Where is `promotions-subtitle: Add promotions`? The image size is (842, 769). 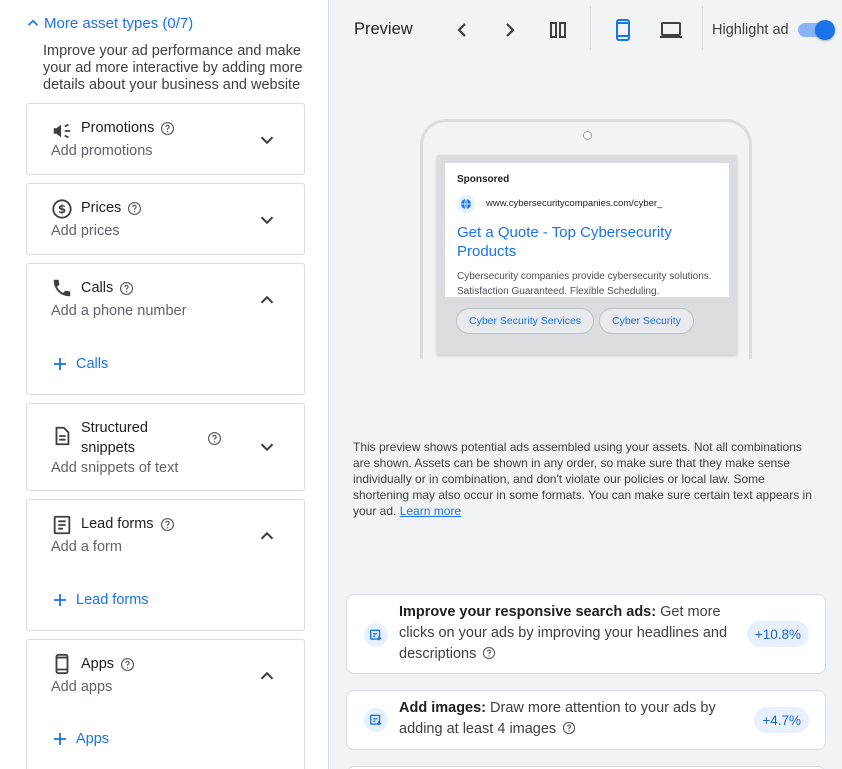
promotions-subtitle: Add promotions is located at coordinates (102, 151).